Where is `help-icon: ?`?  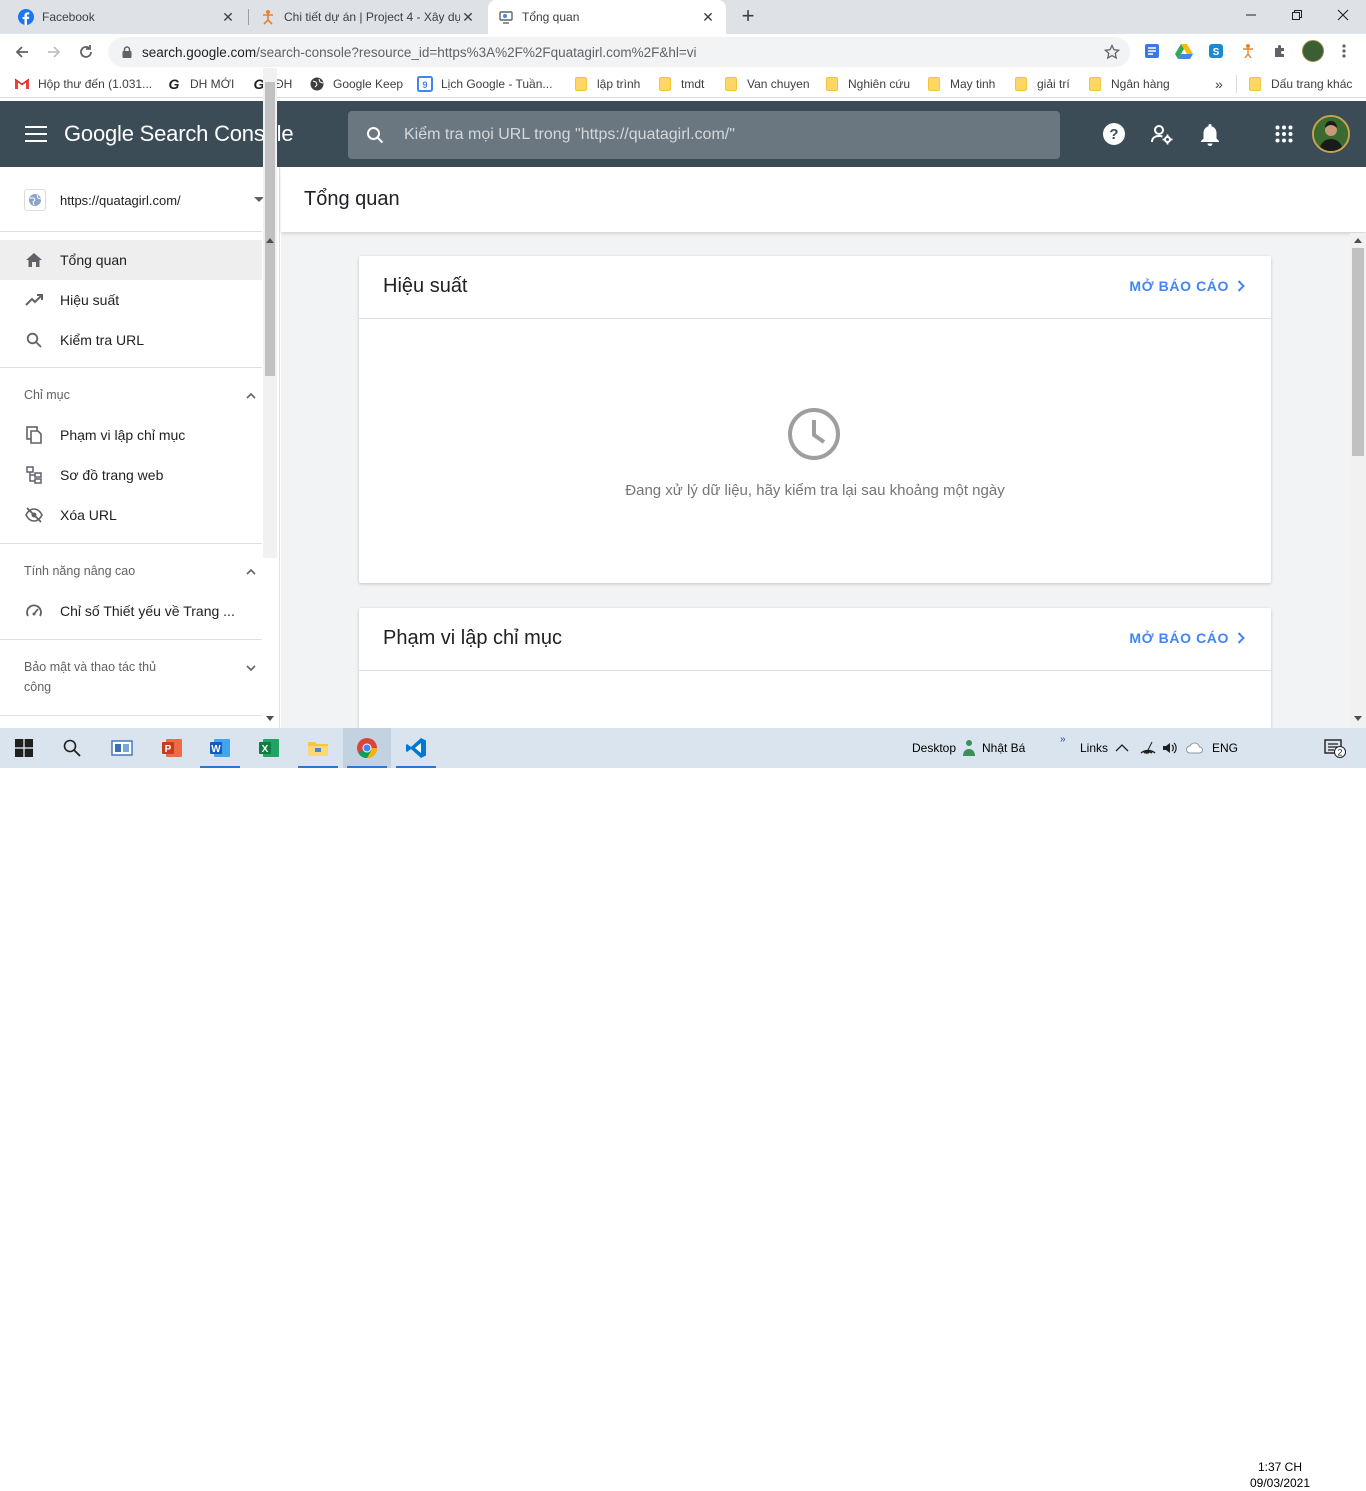
help-icon: ? is located at coordinates (1114, 134).